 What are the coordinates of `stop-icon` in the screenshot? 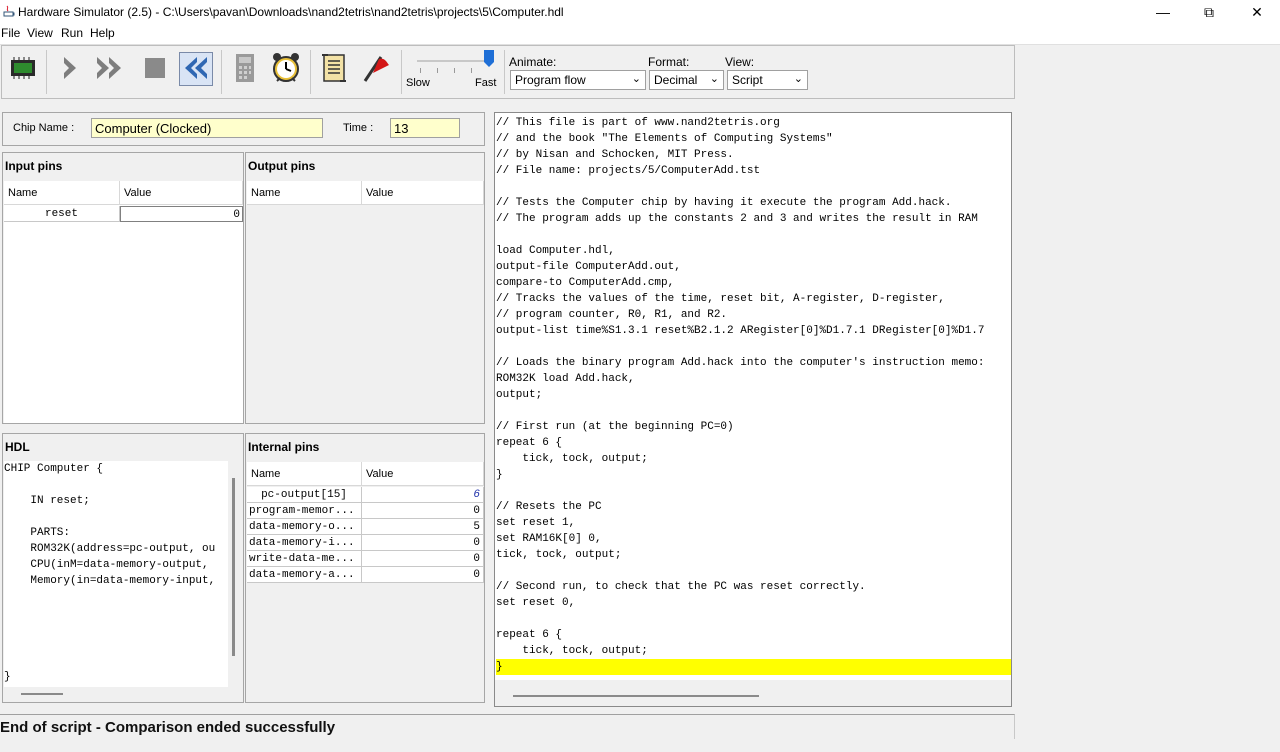 It's located at (155, 69).